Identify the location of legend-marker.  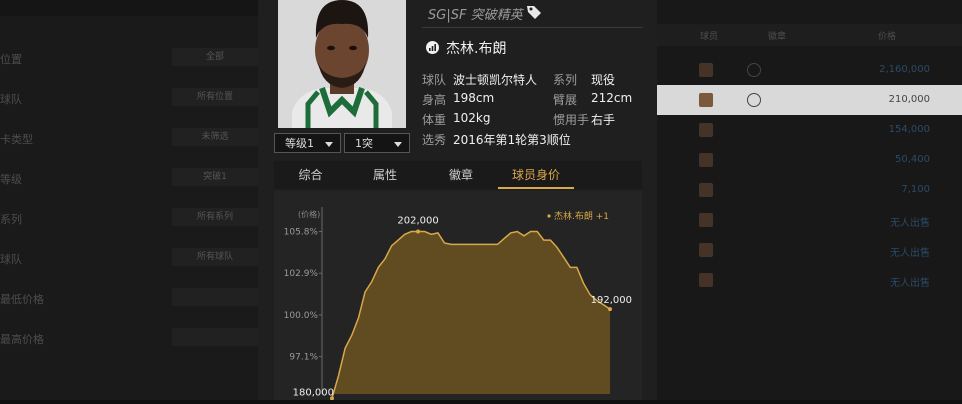
(549, 216).